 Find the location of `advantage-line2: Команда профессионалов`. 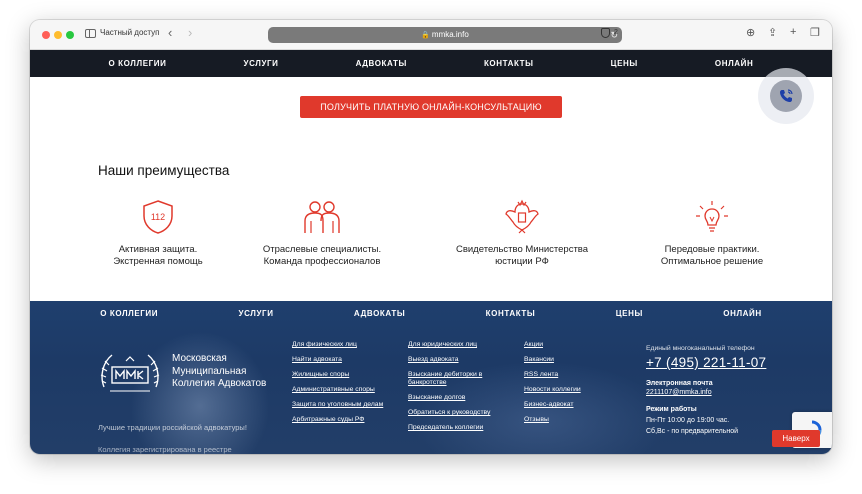

advantage-line2: Команда профессионалов is located at coordinates (322, 261).